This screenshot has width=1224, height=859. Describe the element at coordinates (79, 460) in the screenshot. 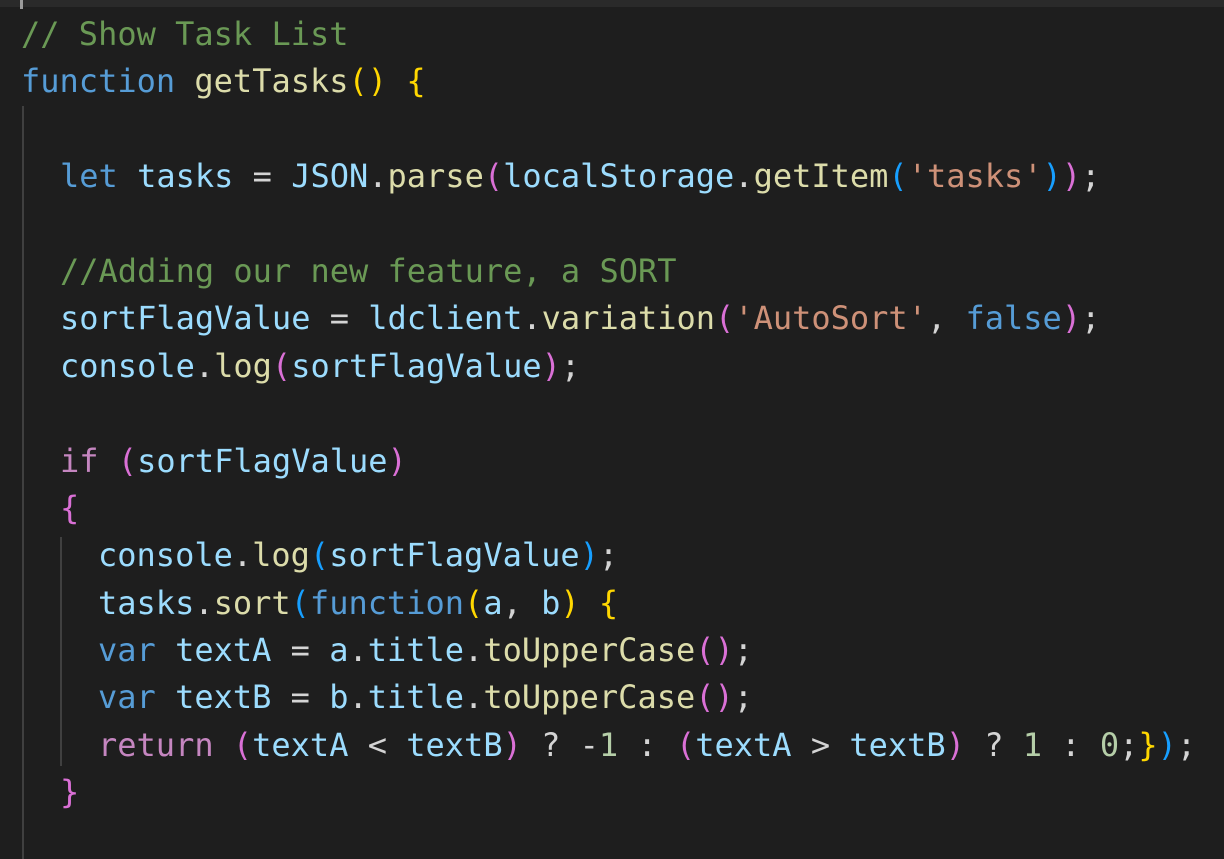

I see `code-token: if` at that location.